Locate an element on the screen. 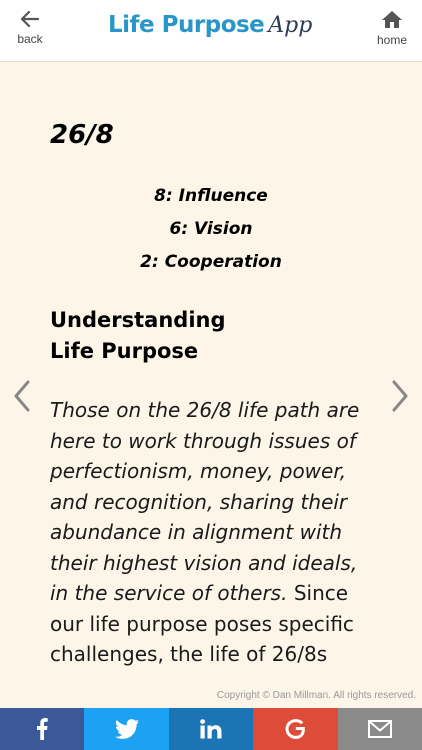 Image resolution: width=422 pixels, height=750 pixels. share-facebook-button is located at coordinates (42, 729).